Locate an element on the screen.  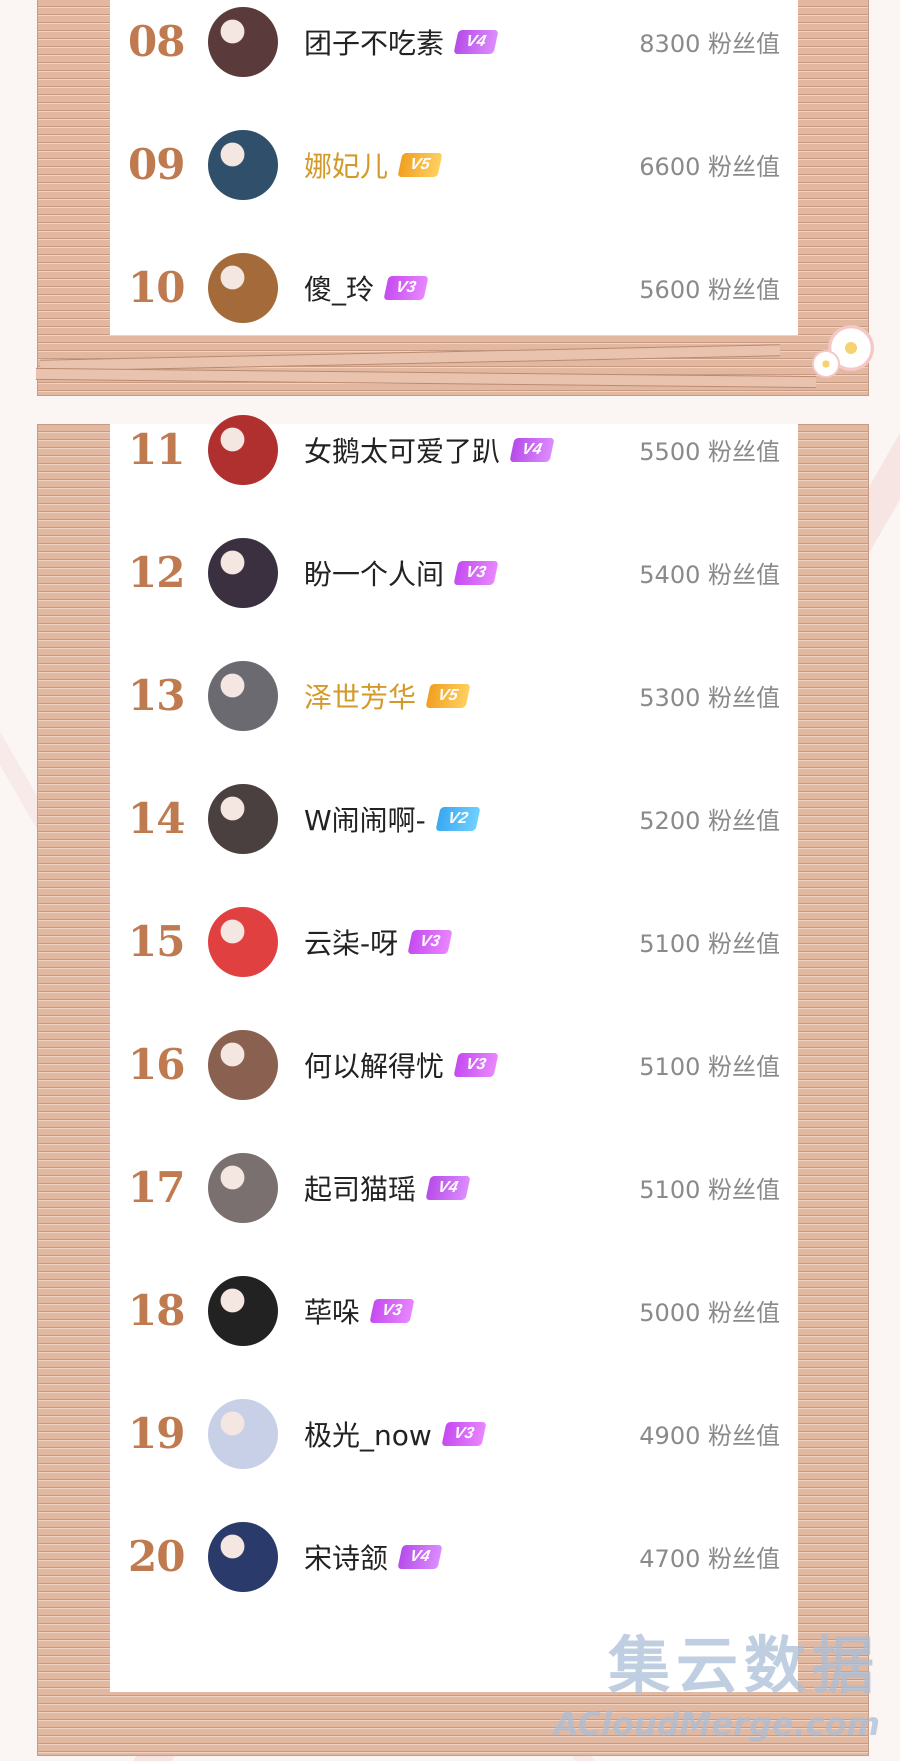
user-name-text: 云柒-呀 is located at coordinates (351, 943).